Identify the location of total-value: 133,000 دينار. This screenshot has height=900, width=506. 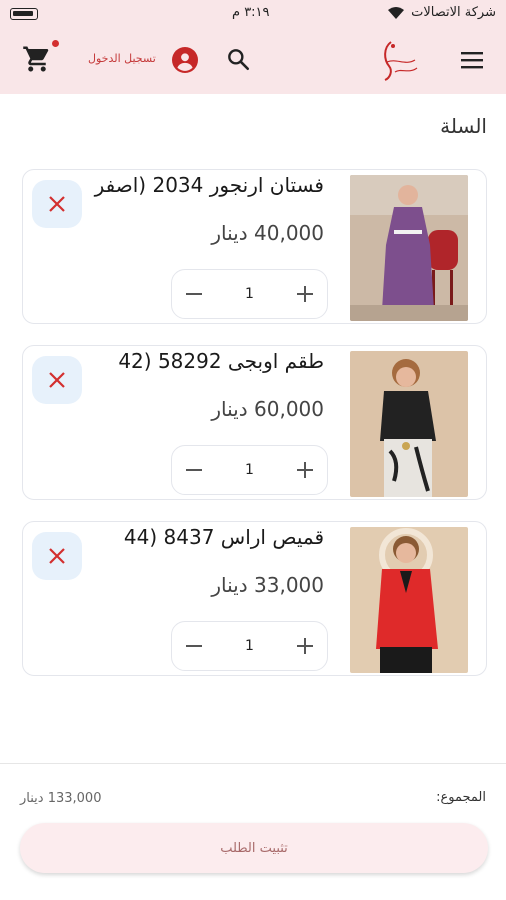
(61, 798).